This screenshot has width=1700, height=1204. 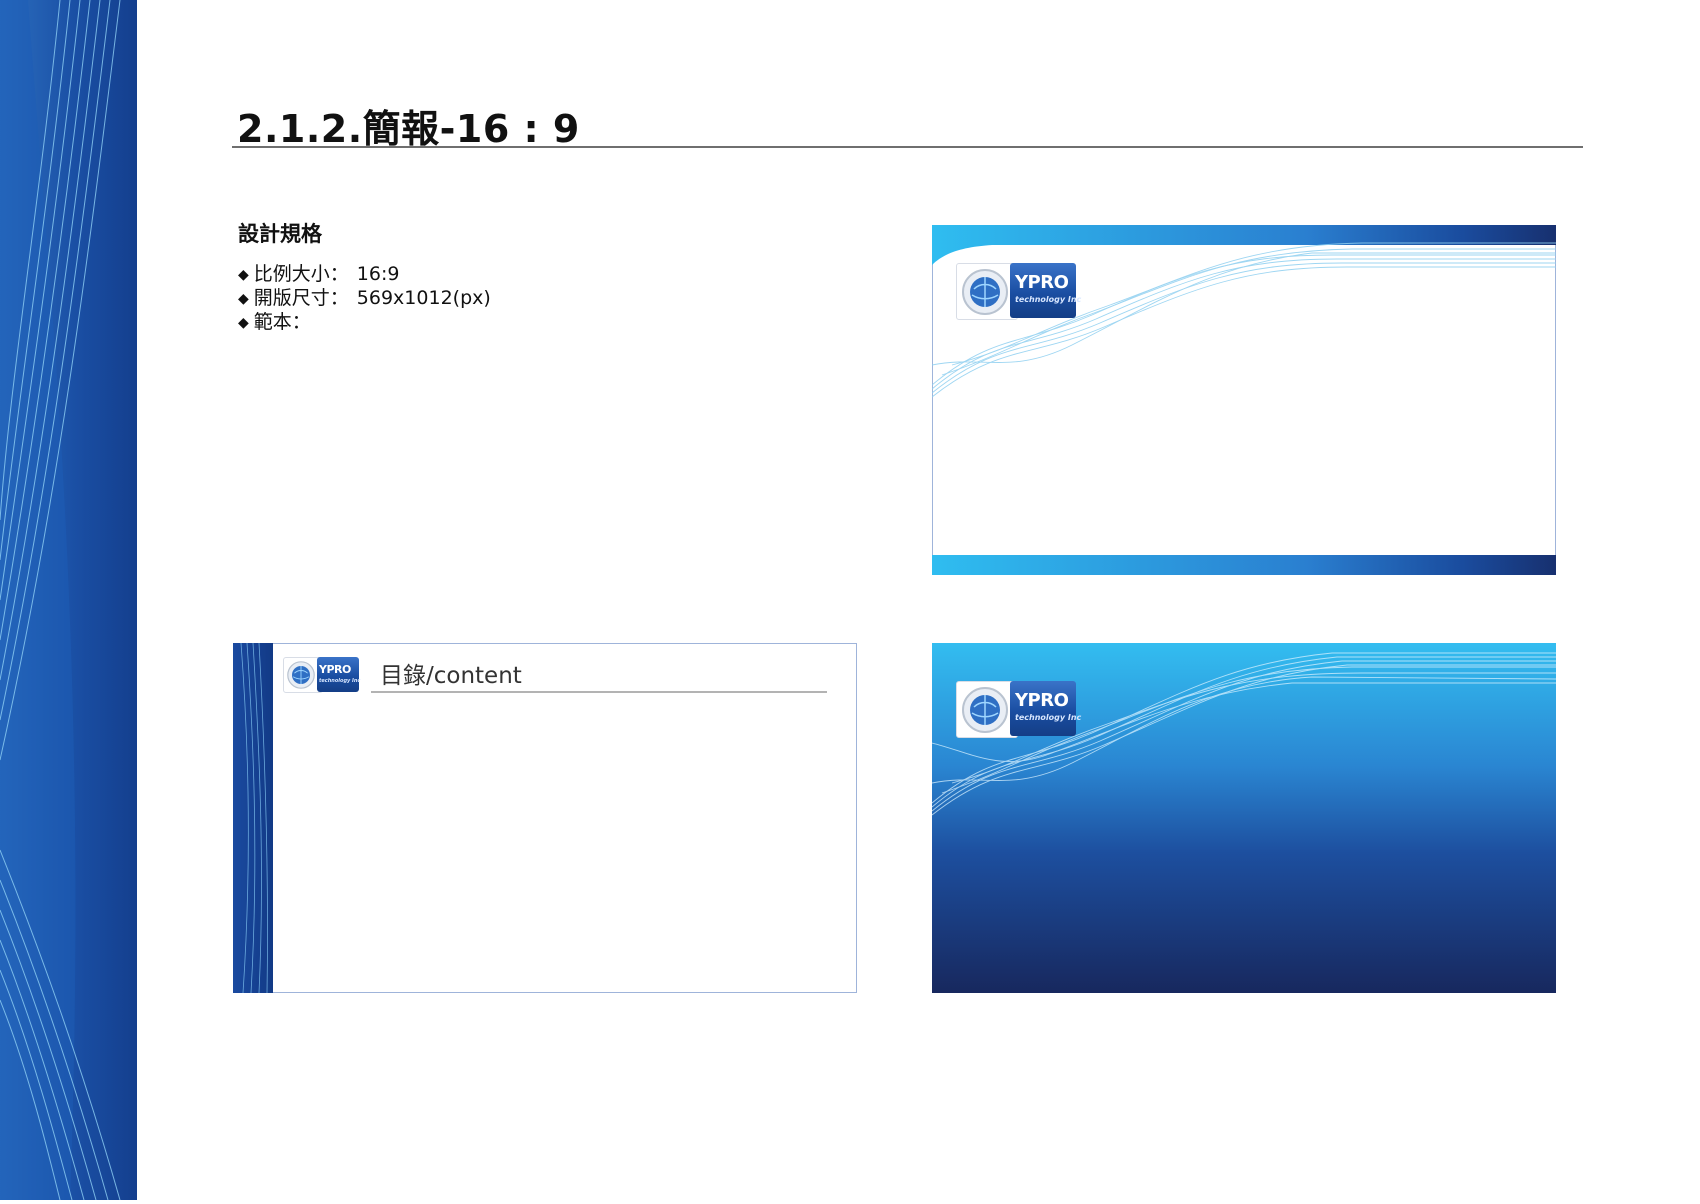 What do you see at coordinates (282, 322) in the screenshot?
I see `spec-item-label: 範本：` at bounding box center [282, 322].